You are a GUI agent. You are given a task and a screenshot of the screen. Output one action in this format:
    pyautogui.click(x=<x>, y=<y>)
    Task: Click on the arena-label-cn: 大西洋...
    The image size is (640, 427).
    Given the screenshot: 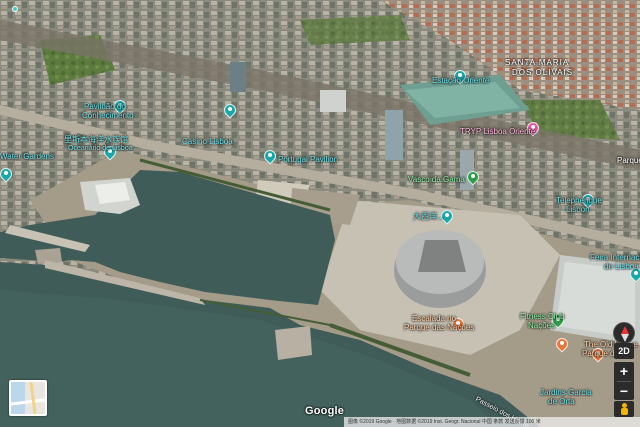 What is the action you would take?
    pyautogui.click(x=428, y=216)
    